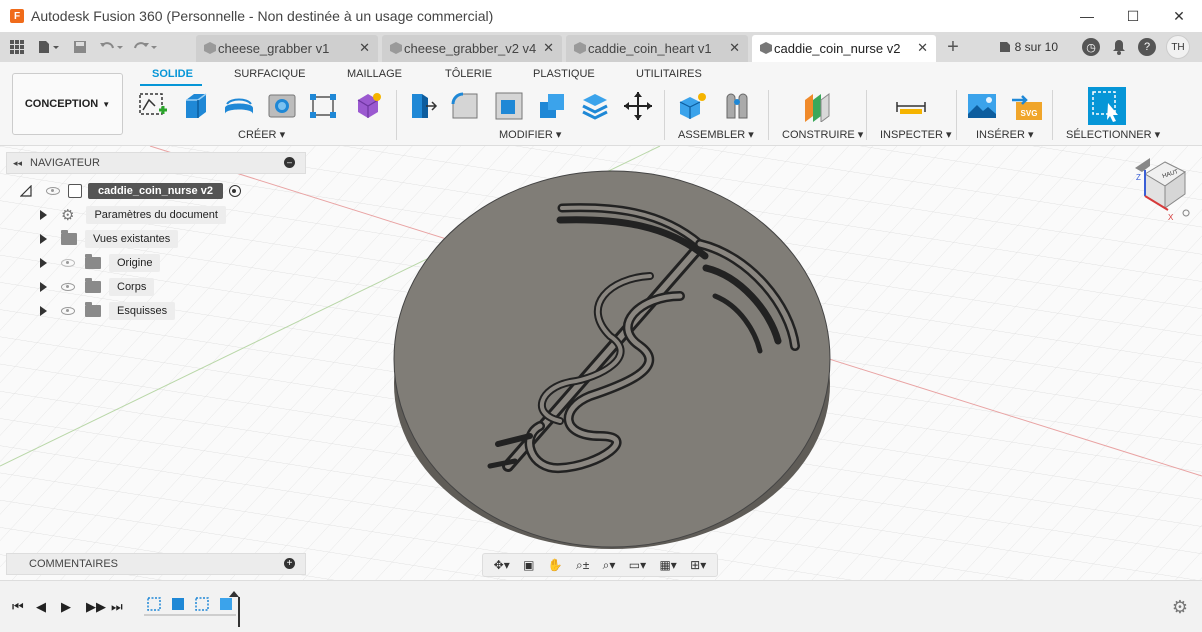  I want to click on chamfer-icon, so click(509, 106).